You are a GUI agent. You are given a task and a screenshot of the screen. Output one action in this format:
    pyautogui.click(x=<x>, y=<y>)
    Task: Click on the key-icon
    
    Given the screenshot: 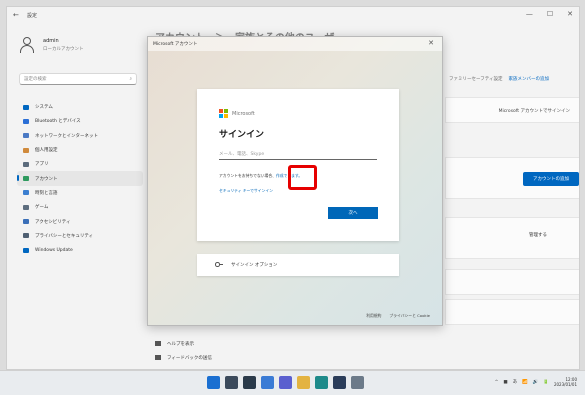 What is the action you would take?
    pyautogui.click(x=219, y=265)
    